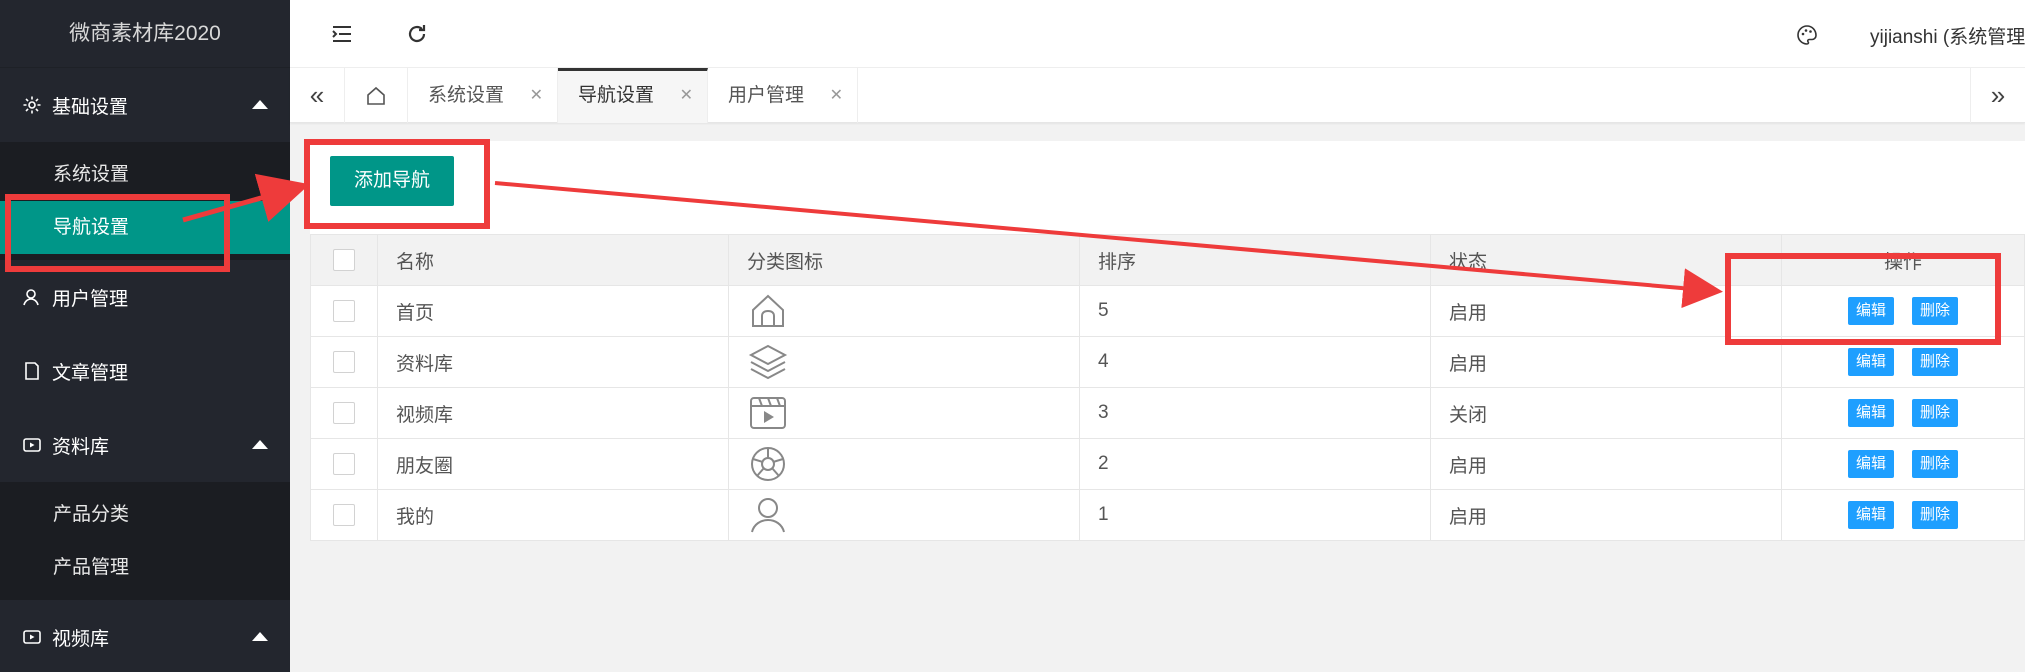  What do you see at coordinates (1255, 515) in the screenshot?
I see `cell-order: 1` at bounding box center [1255, 515].